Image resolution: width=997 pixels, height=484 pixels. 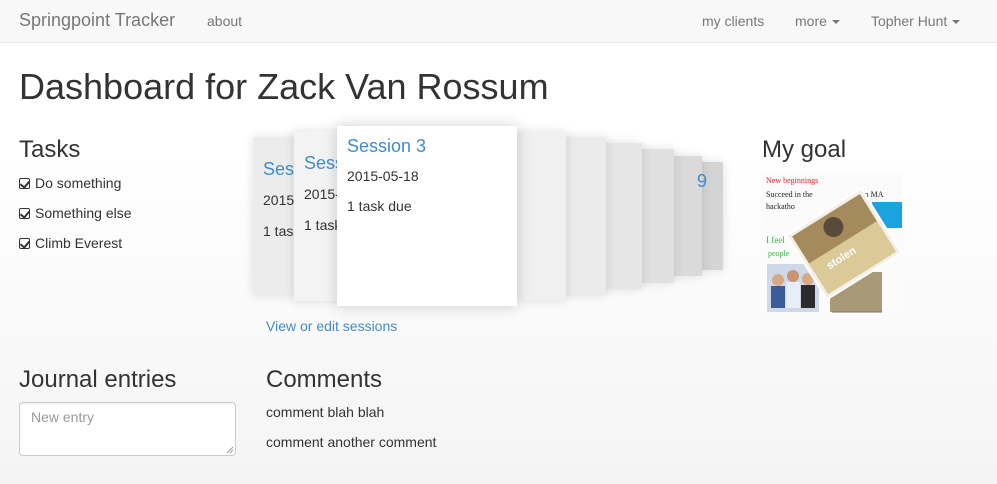 What do you see at coordinates (379, 206) in the screenshot?
I see `session-card-due: 1 task due` at bounding box center [379, 206].